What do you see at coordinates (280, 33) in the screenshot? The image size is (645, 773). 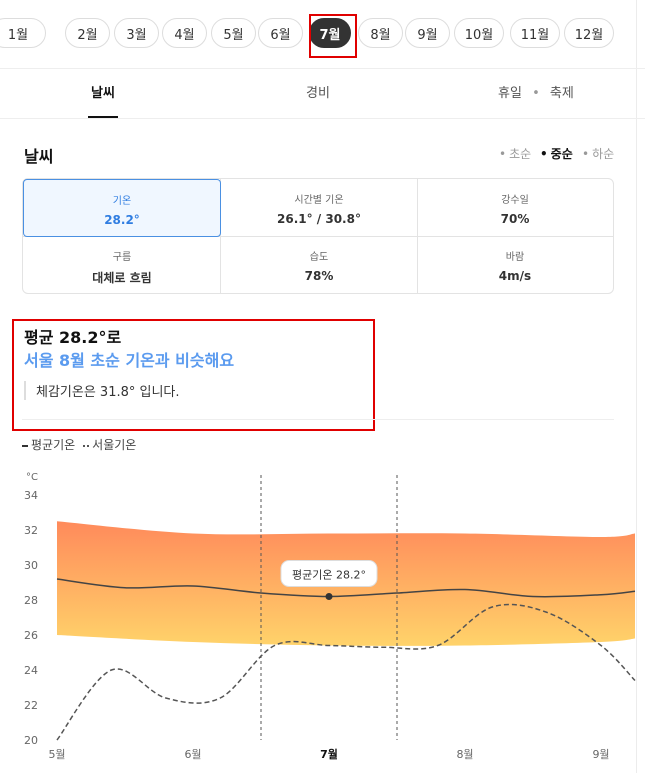 I see `month-pill-6: 6월` at bounding box center [280, 33].